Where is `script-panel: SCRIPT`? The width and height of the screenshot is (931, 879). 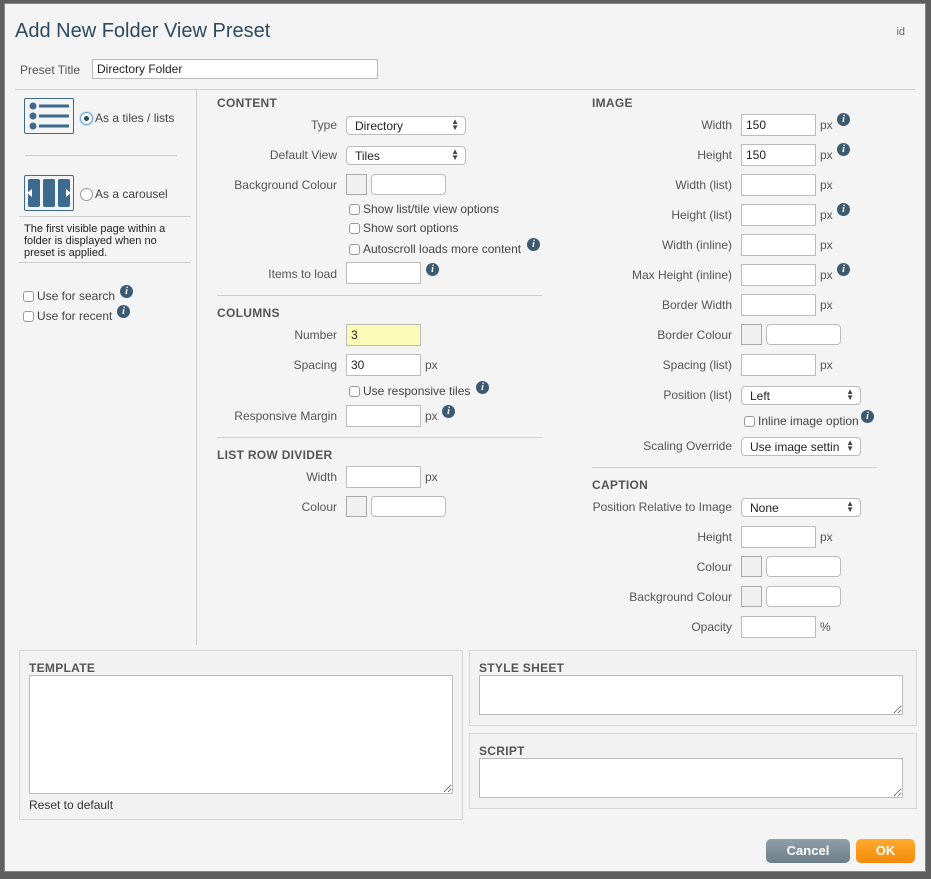 script-panel: SCRIPT is located at coordinates (693, 771).